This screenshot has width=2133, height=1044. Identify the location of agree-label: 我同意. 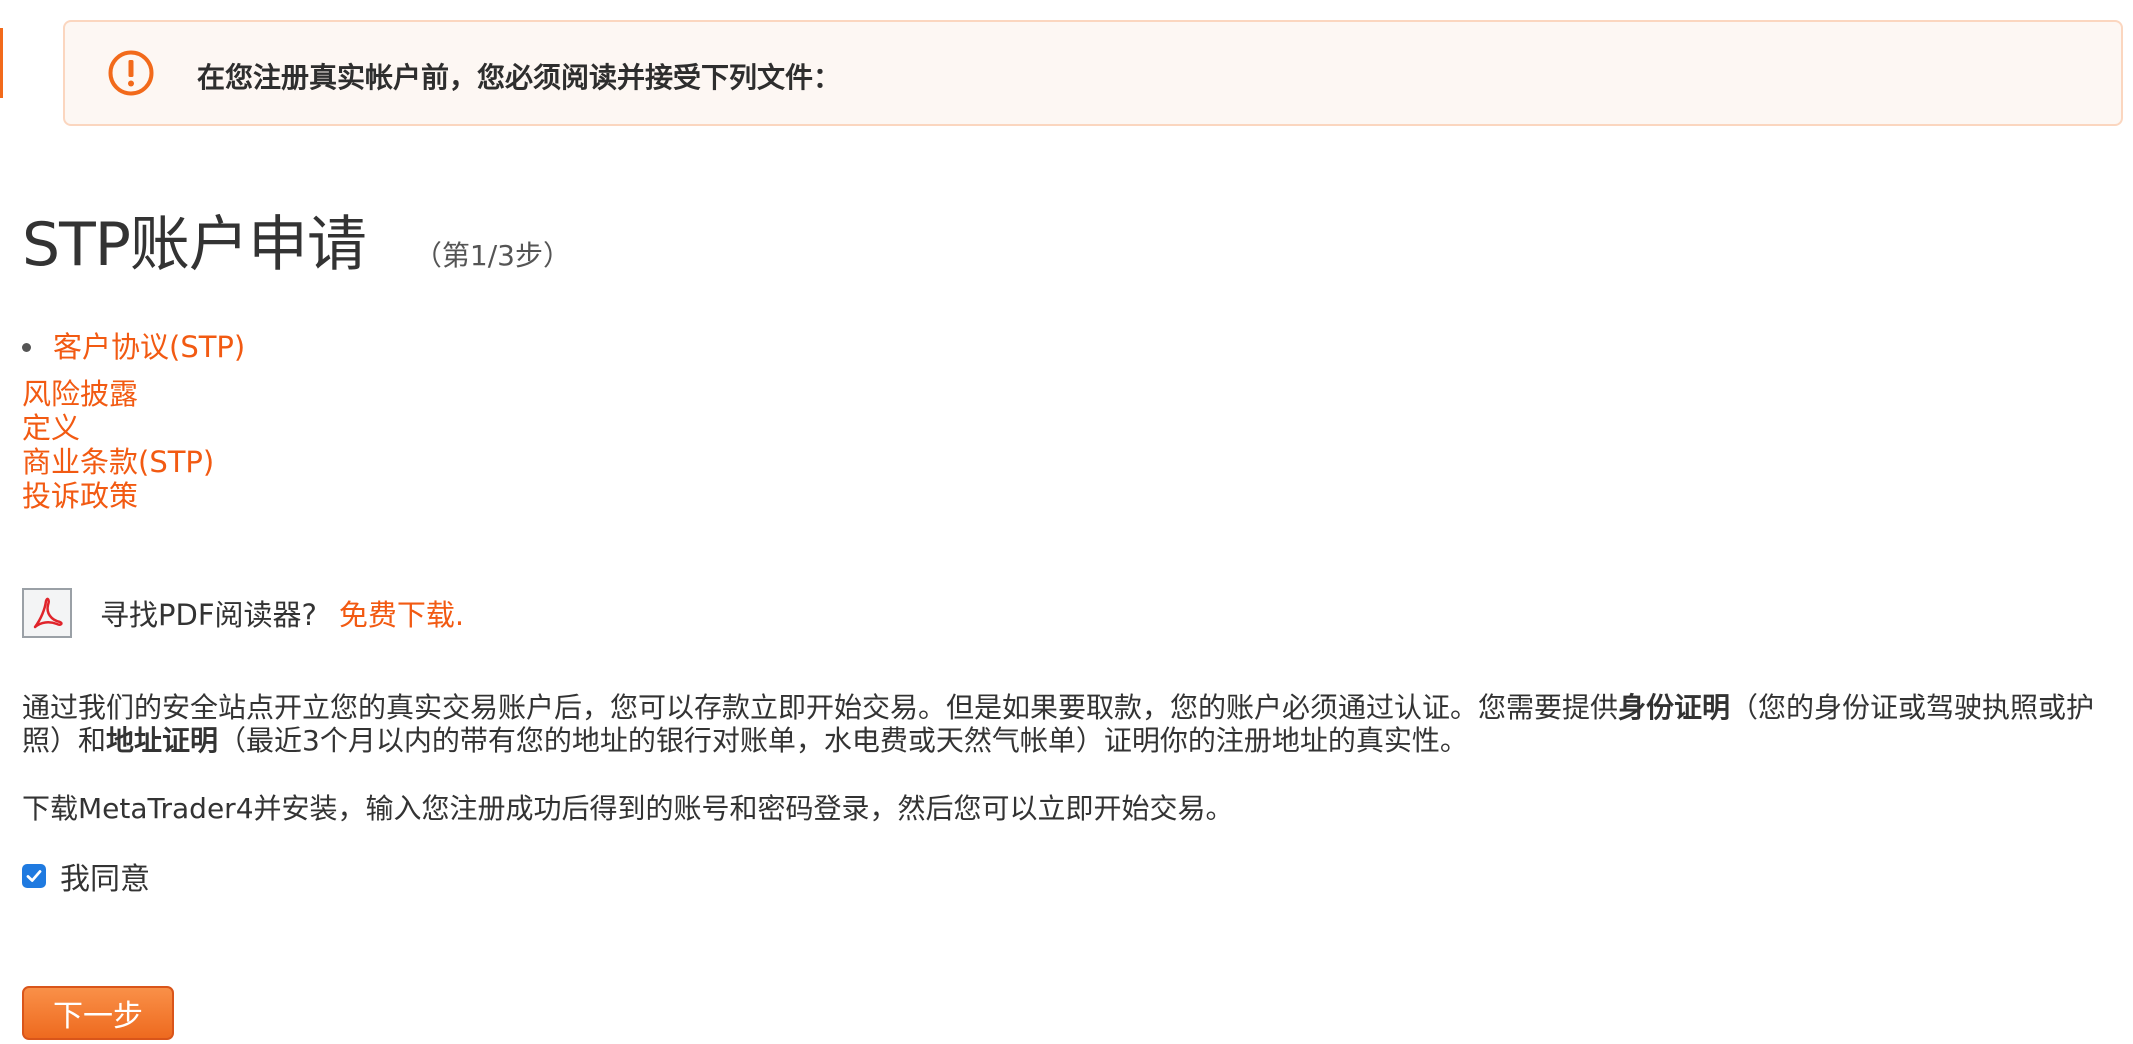
(105, 876).